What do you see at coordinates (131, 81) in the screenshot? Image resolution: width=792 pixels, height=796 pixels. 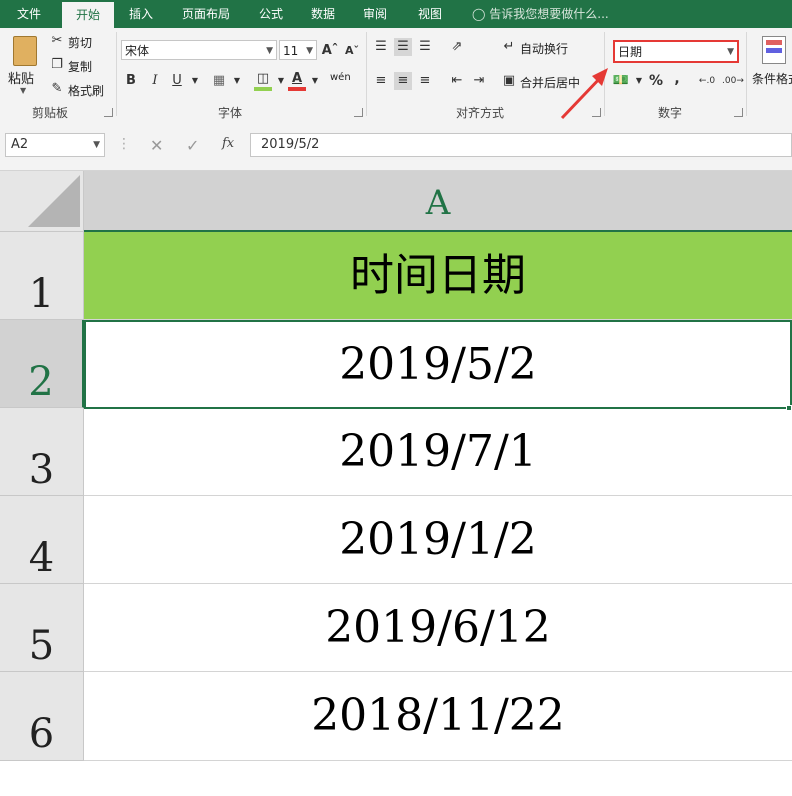 I see `bold-button: B` at bounding box center [131, 81].